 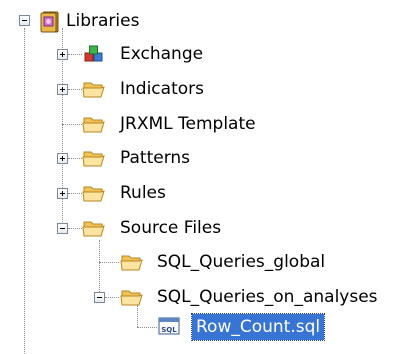 I want to click on expand-rules-toggle, so click(x=62, y=193).